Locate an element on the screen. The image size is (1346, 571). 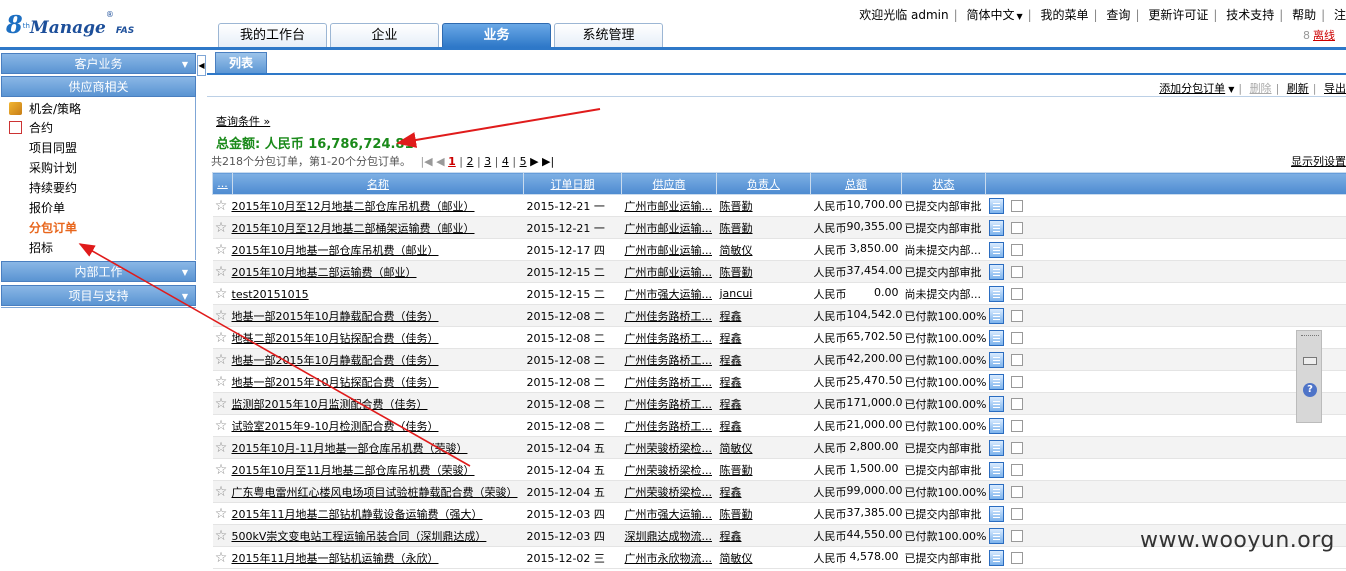
owner-link: jancui is located at coordinates (763, 293).